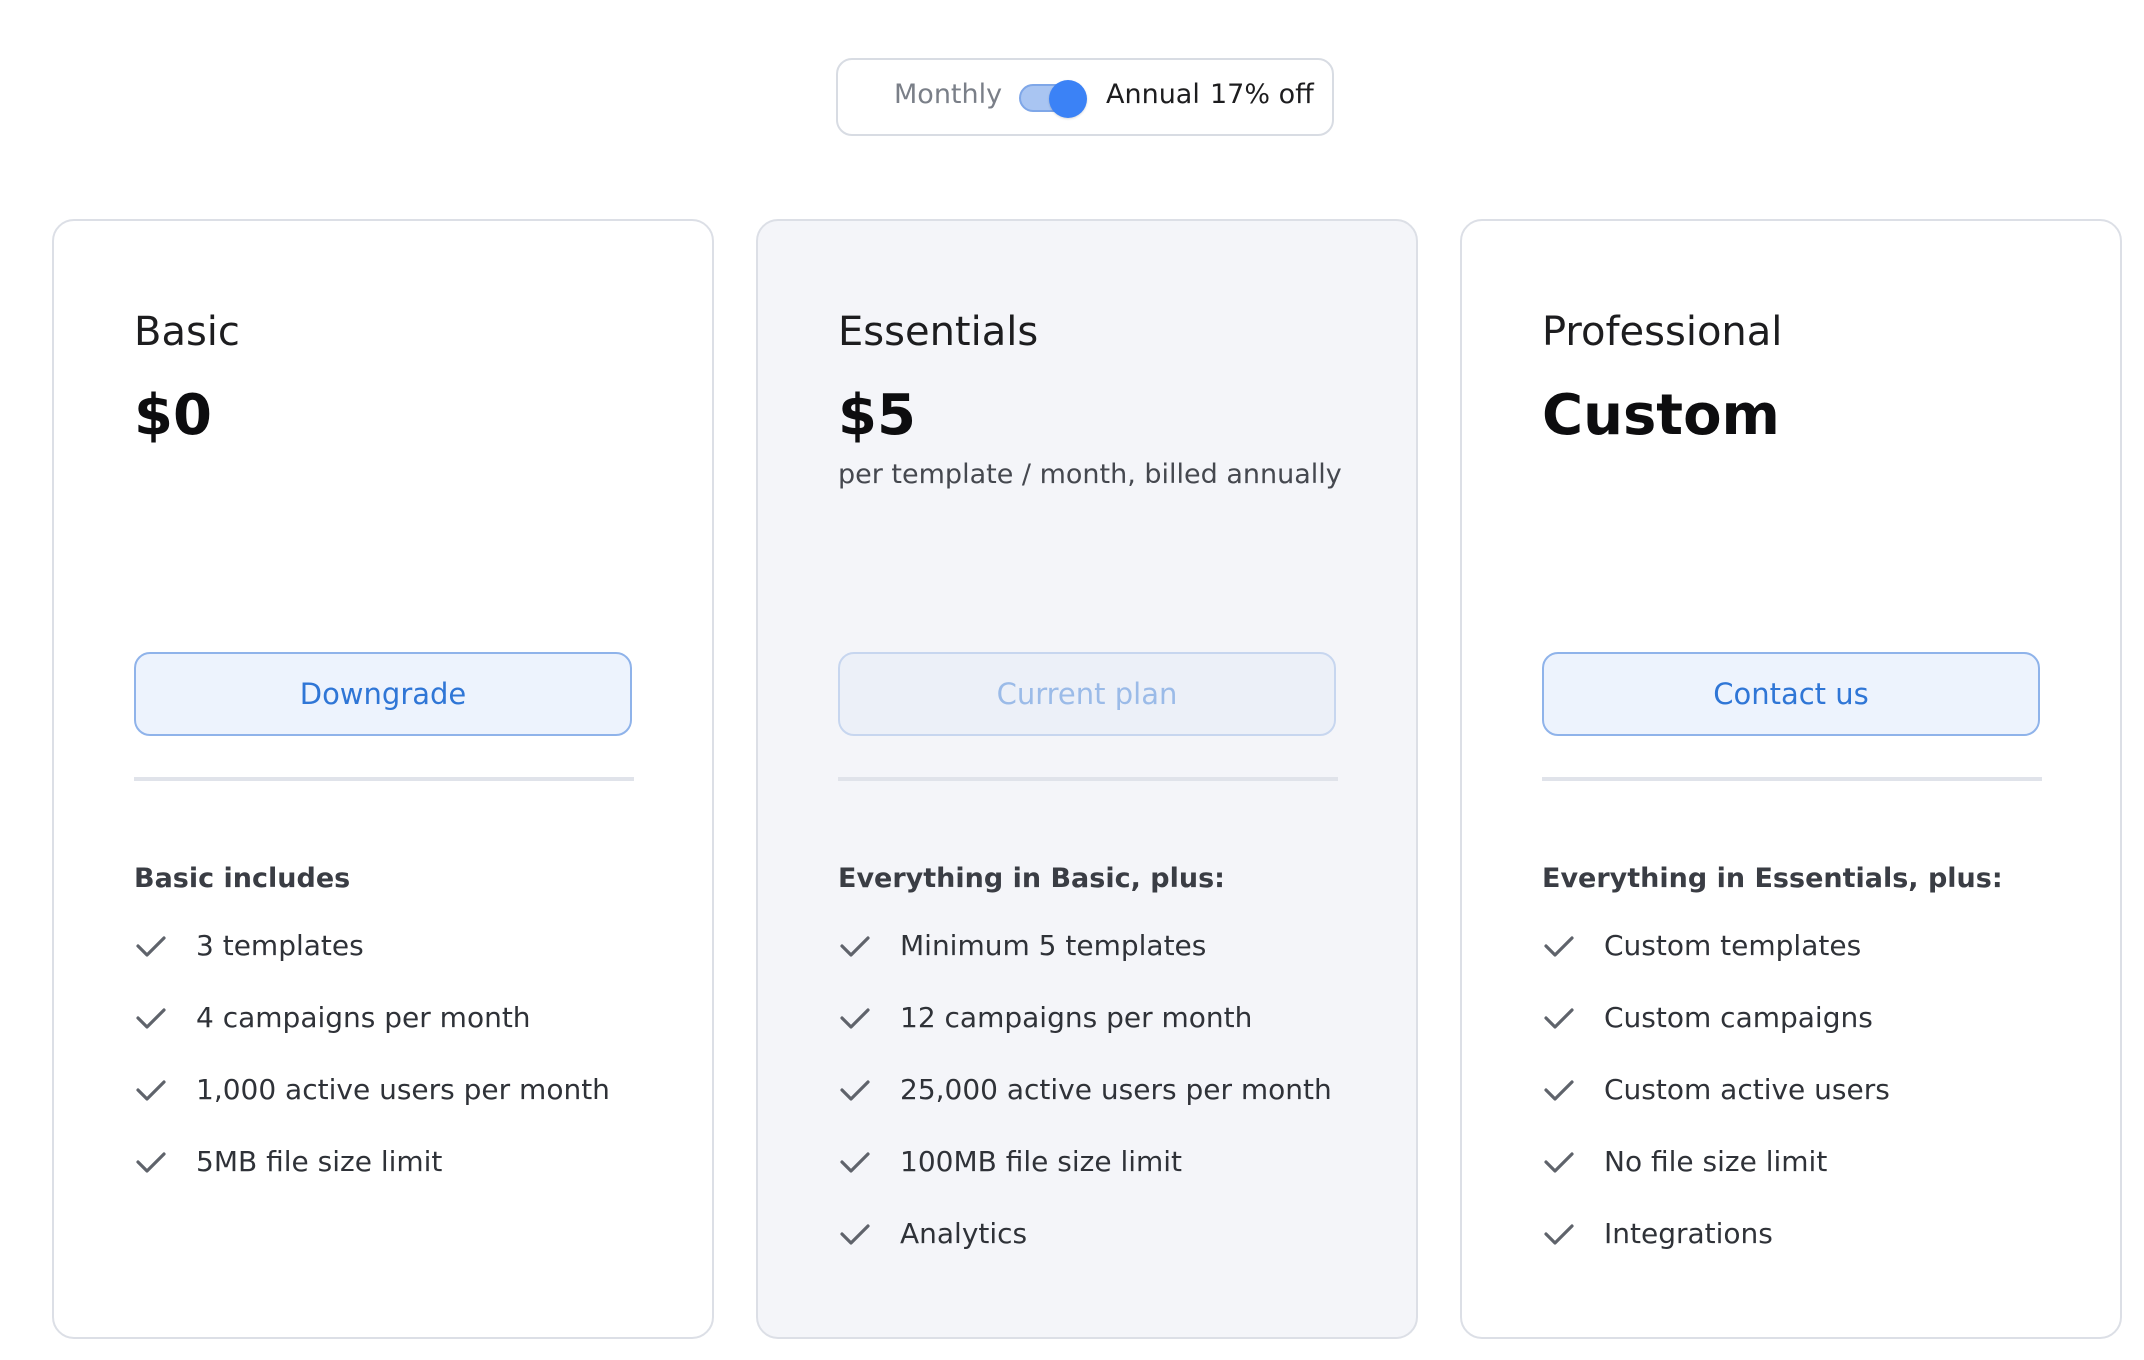 This screenshot has height=1360, width=2144. I want to click on feature-item: 5MB file size limit, so click(372, 1181).